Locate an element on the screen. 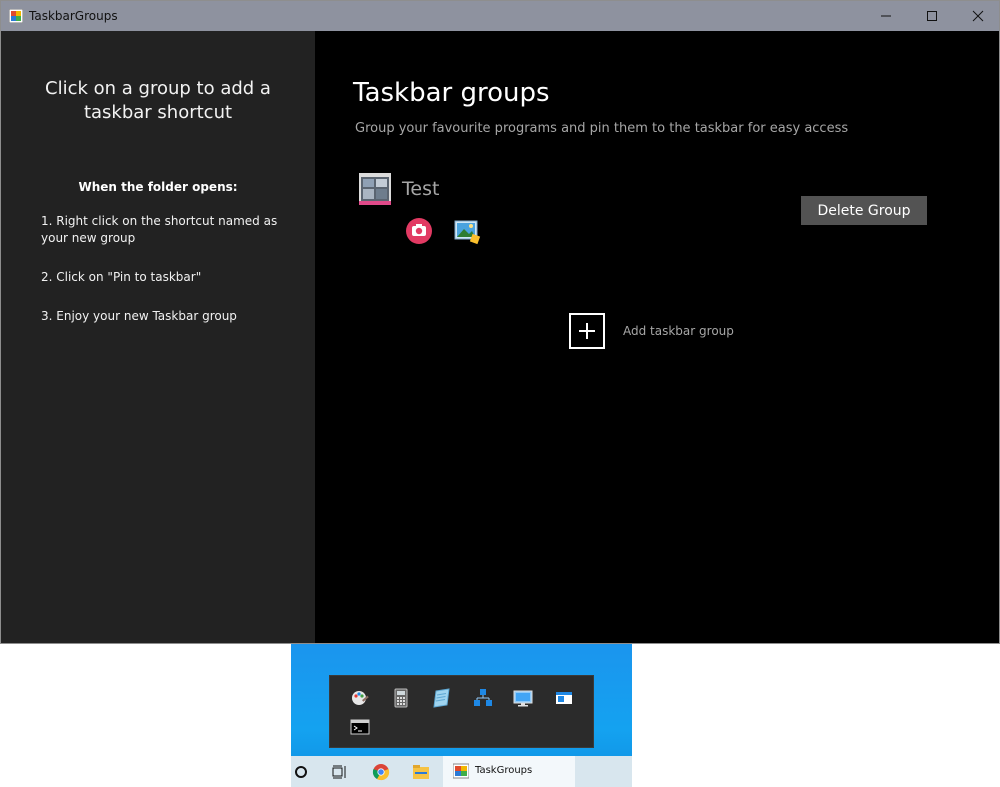  windows-taskbar: TaskGroups is located at coordinates (461, 771).